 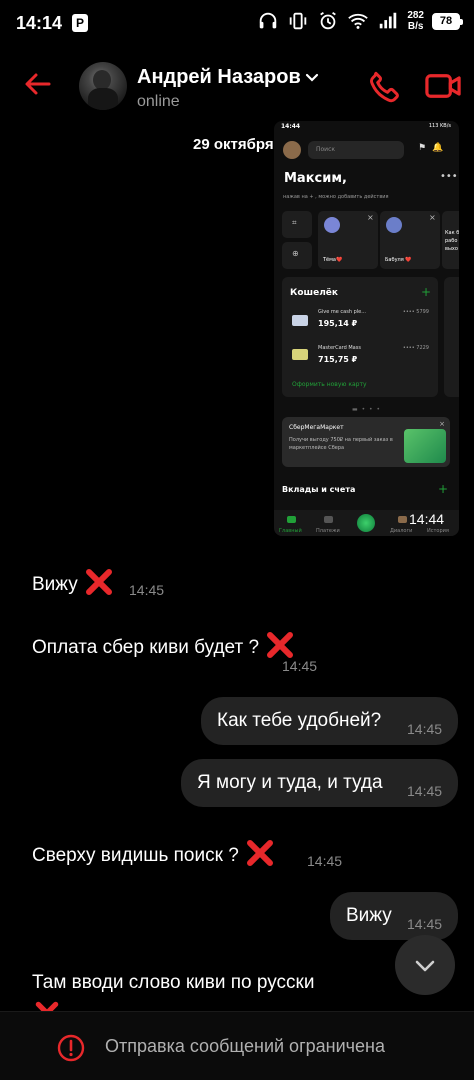 What do you see at coordinates (439, 126) in the screenshot?
I see `image-status-icons: 113 KB/s` at bounding box center [439, 126].